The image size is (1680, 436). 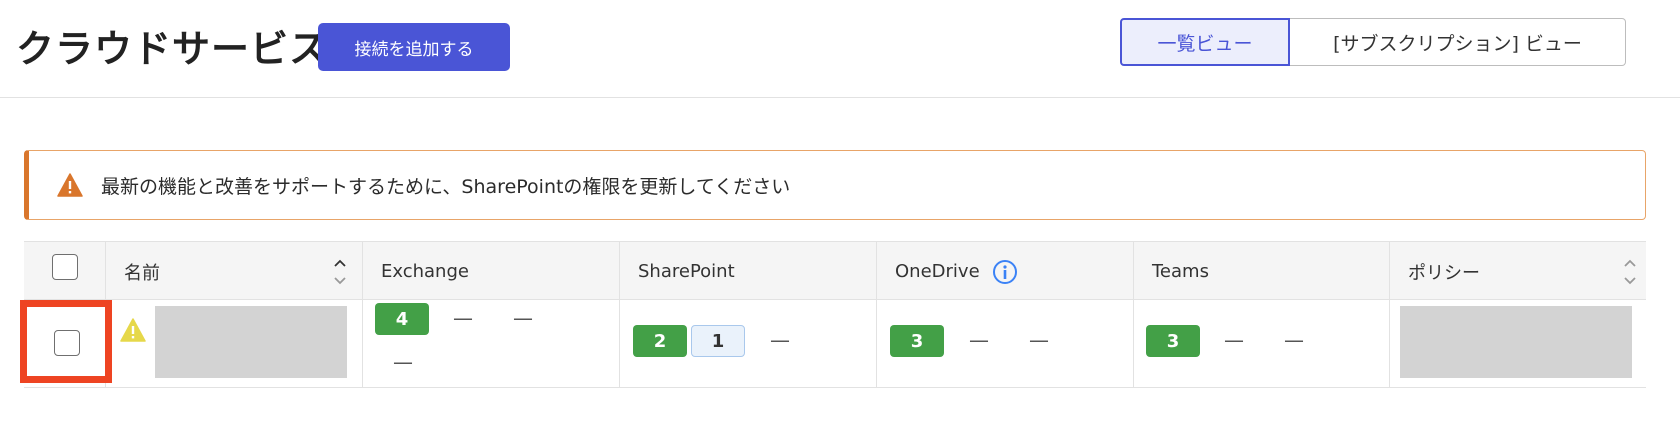 I want to click on column-teams: Teams, so click(x=1262, y=271).